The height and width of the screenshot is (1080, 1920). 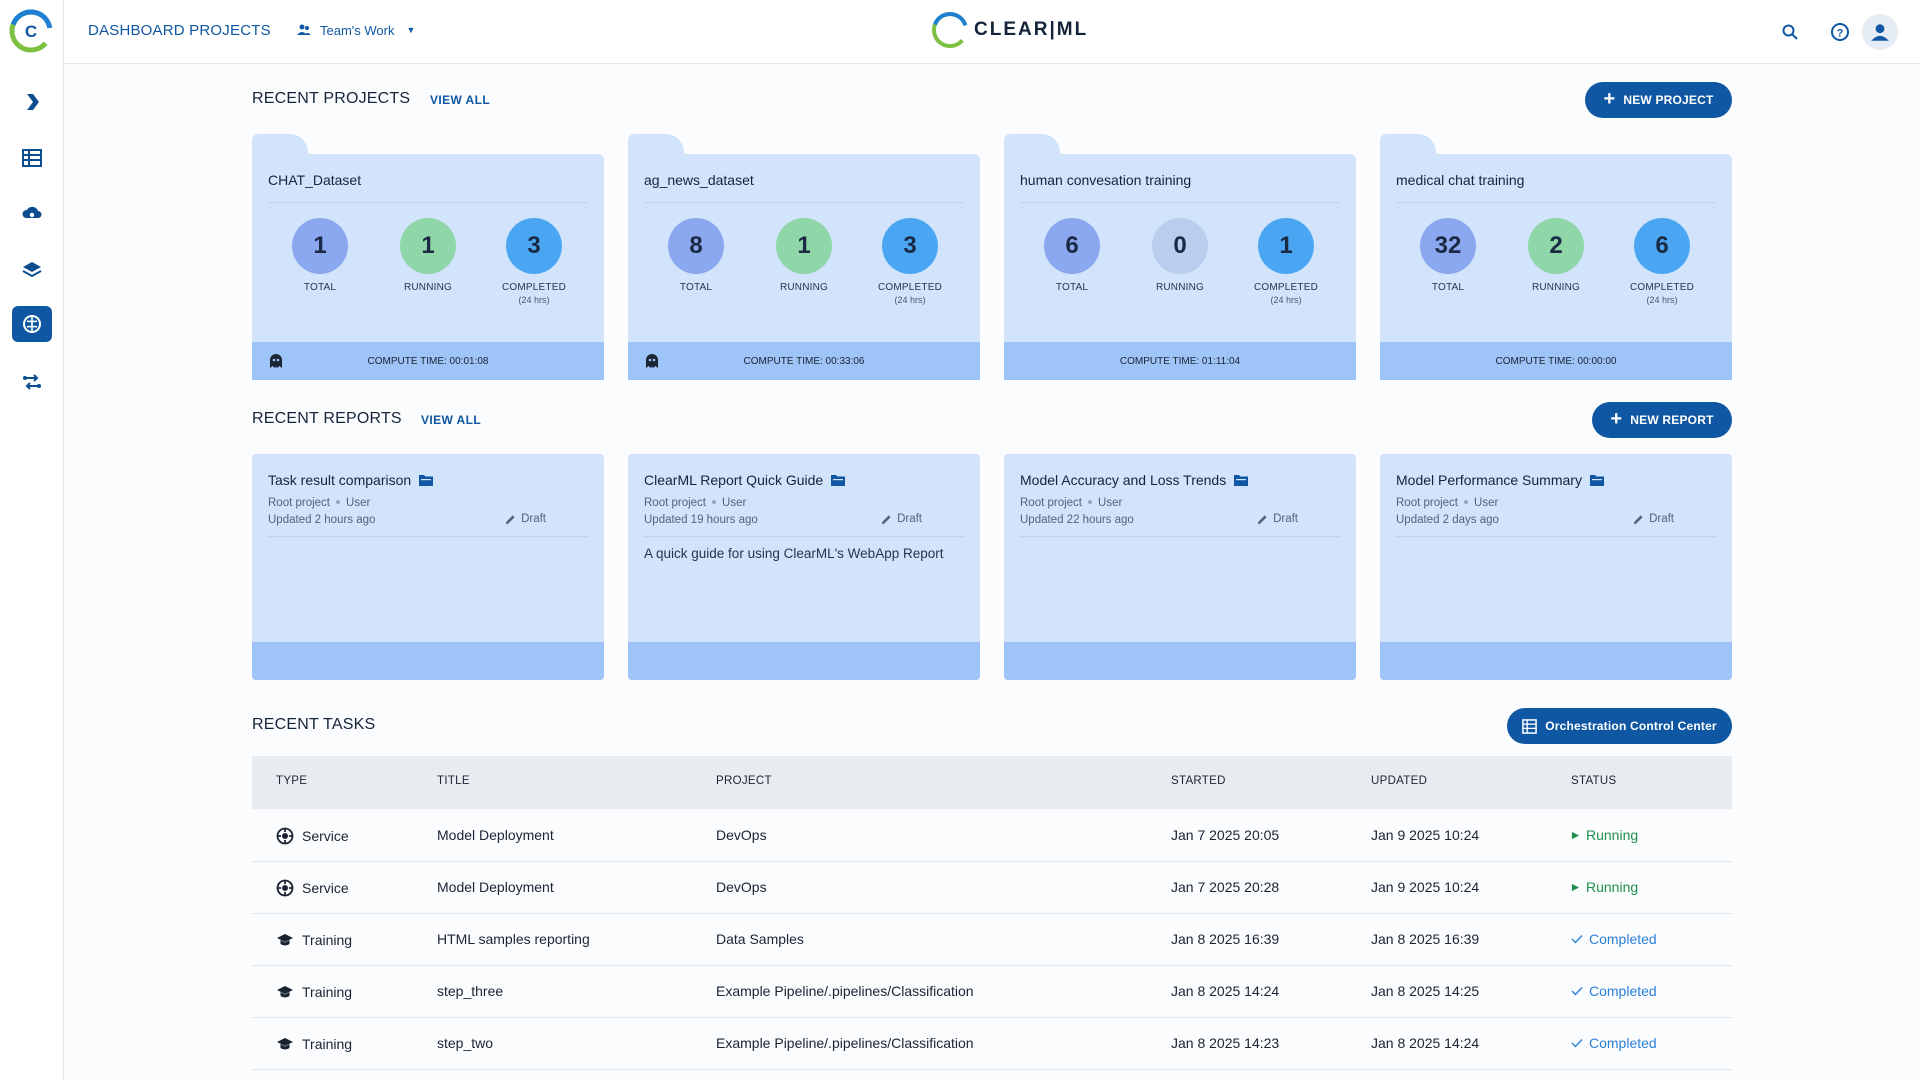 What do you see at coordinates (179, 30) in the screenshot?
I see `breadcrumb: DASHBOARD PROJECTS` at bounding box center [179, 30].